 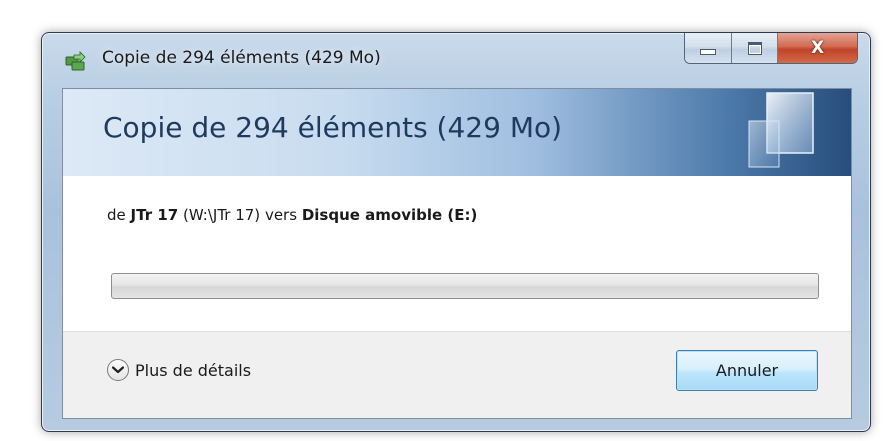 What do you see at coordinates (708, 48) in the screenshot?
I see `minimize-button` at bounding box center [708, 48].